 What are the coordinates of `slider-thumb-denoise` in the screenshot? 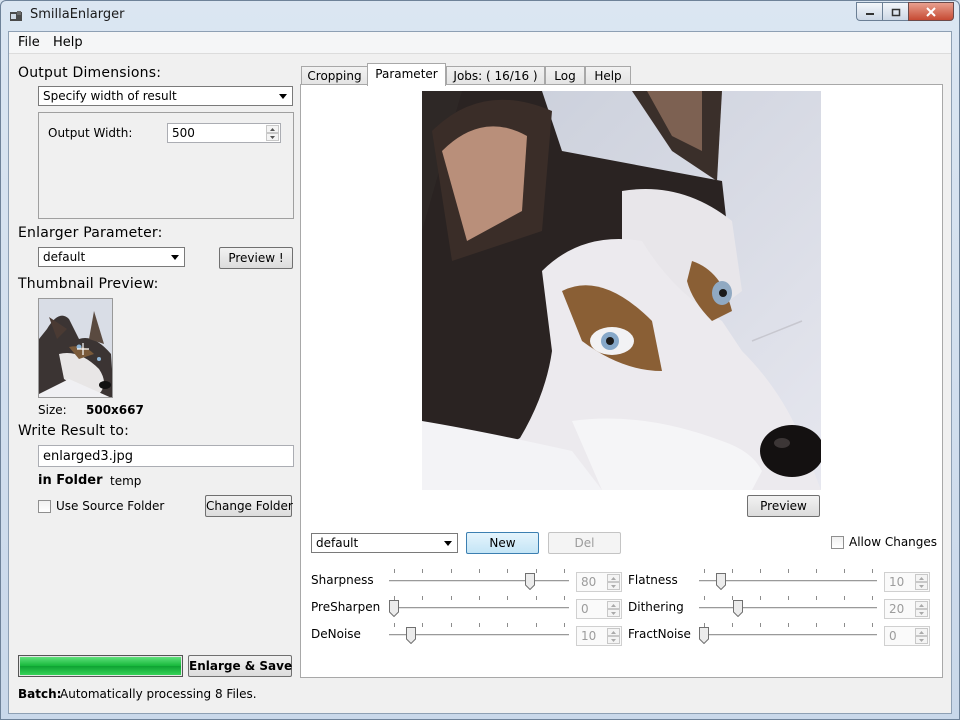 It's located at (411, 635).